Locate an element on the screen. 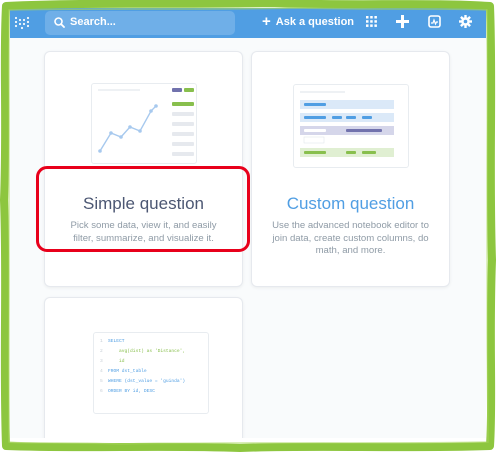 This screenshot has width=497, height=453. sql-line: 4 FROM dst_table is located at coordinates (123, 371).